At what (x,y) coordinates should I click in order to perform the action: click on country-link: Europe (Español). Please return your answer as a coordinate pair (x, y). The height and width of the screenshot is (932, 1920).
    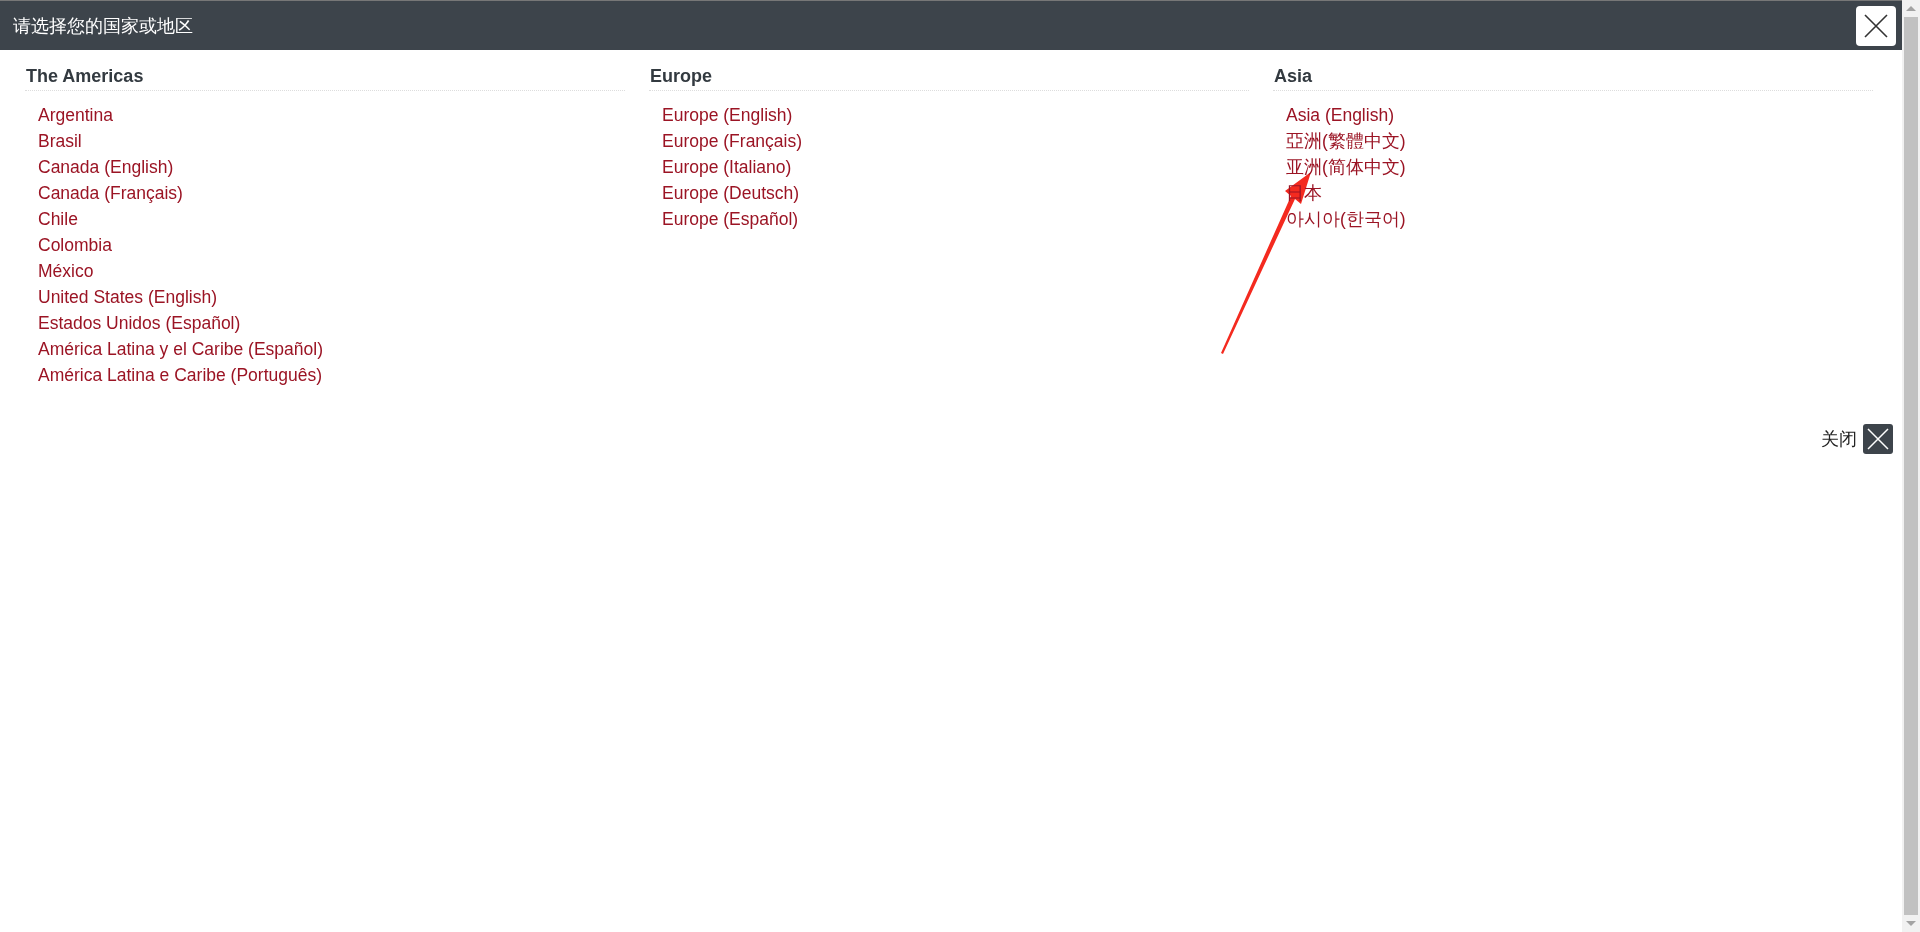
    Looking at the image, I should click on (730, 219).